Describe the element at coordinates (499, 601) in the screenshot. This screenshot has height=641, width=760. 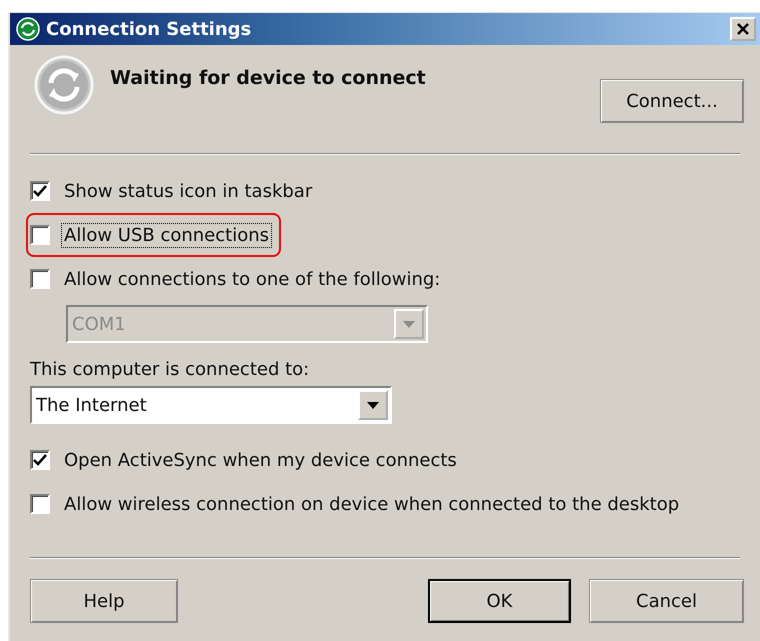
I see `dialog-button: OK` at that location.